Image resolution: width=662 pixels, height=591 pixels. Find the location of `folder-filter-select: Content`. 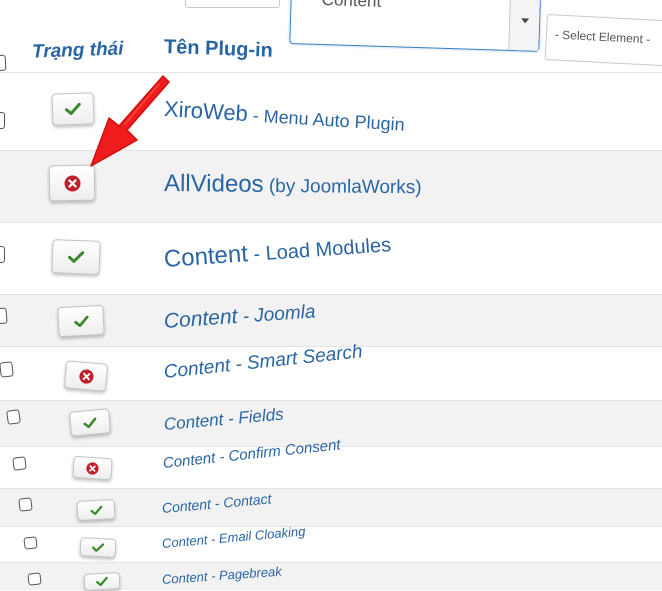

folder-filter-select: Content is located at coordinates (415, 26).